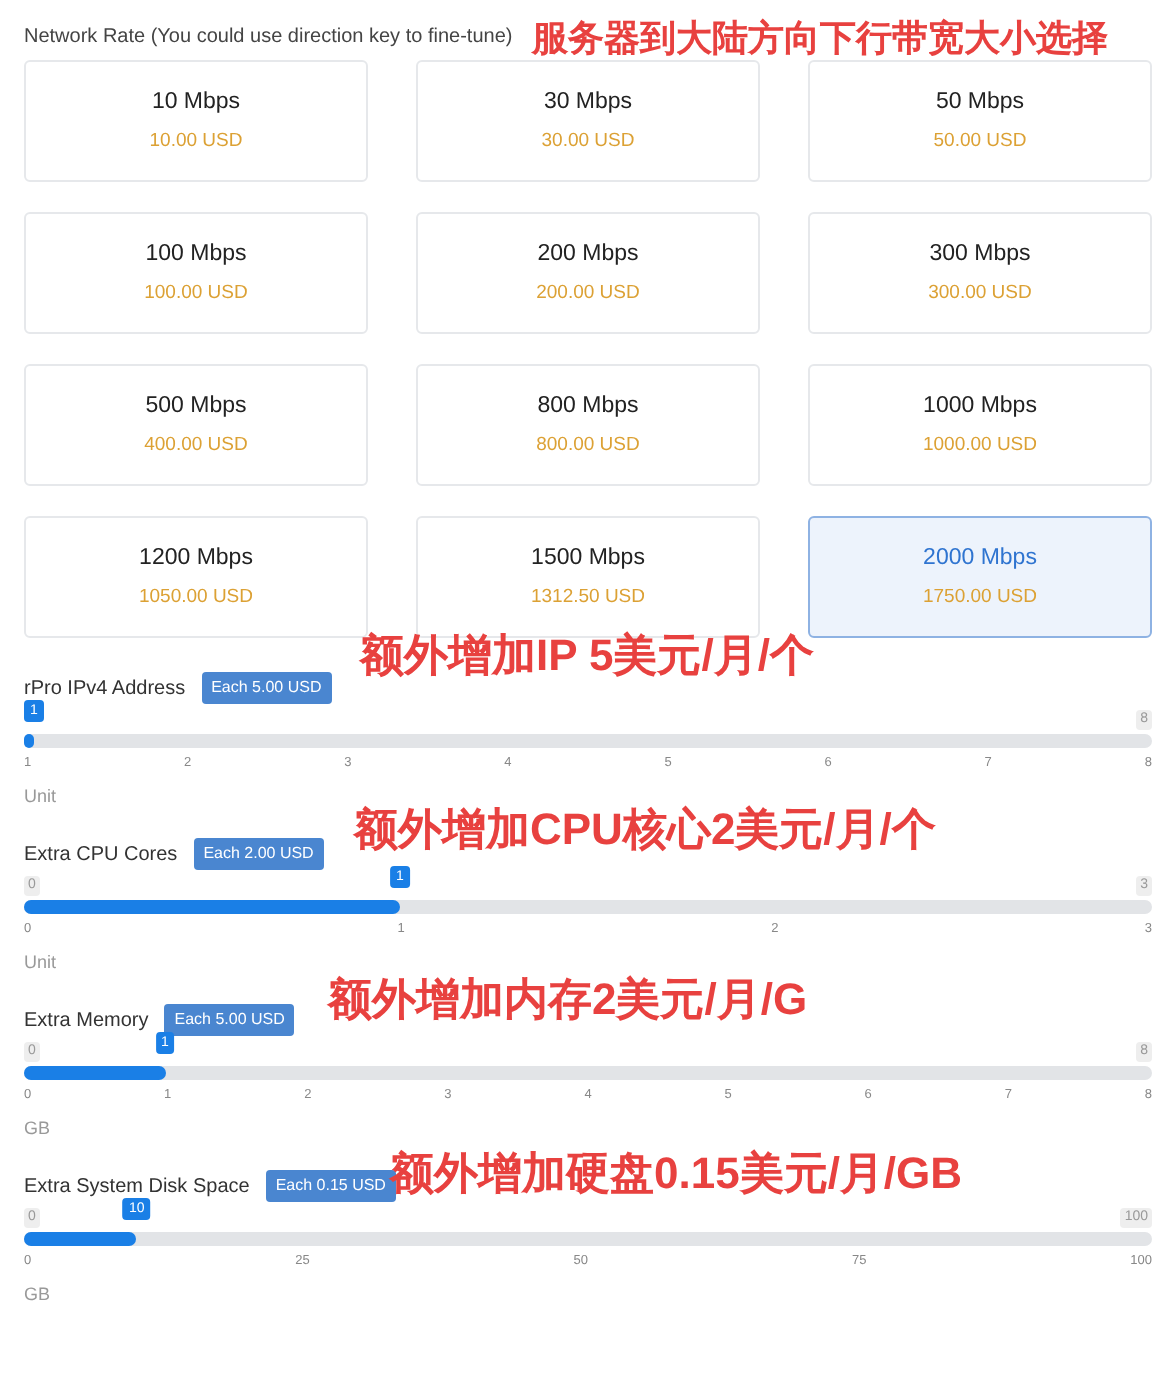 The width and height of the screenshot is (1176, 1382). Describe the element at coordinates (820, 38) in the screenshot. I see `annotation-text: 服务器到大陆方向下行带宽大小选择` at that location.